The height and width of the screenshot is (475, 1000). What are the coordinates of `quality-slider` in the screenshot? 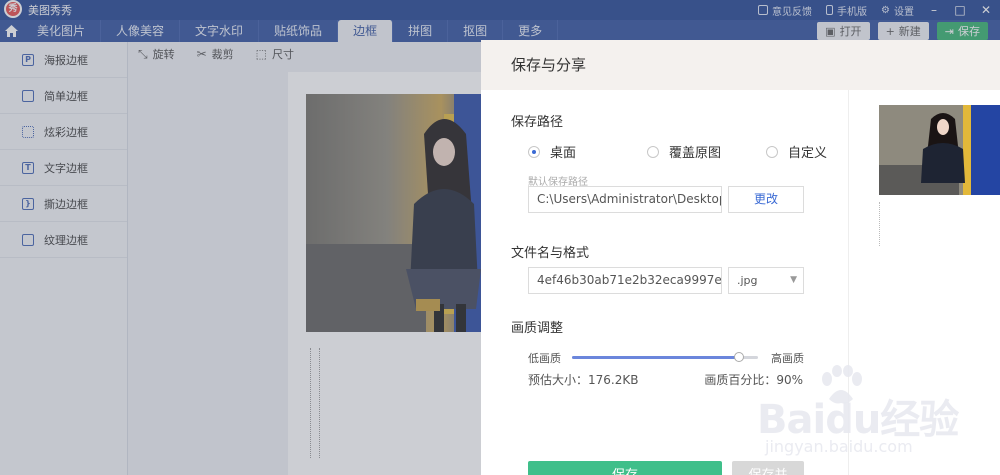 It's located at (665, 357).